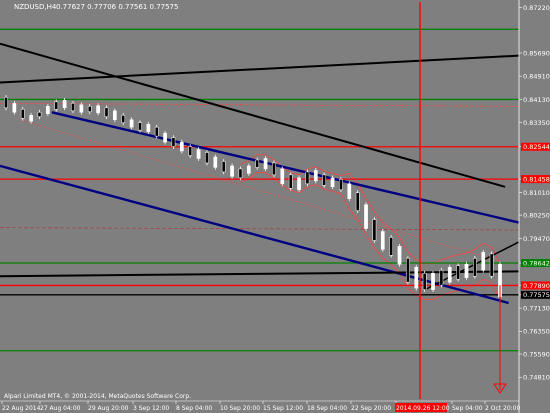 Image resolution: width=550 pixels, height=413 pixels. I want to click on ohlc-label: 0.77627 0.77706 0.77561 0.77575, so click(117, 7).